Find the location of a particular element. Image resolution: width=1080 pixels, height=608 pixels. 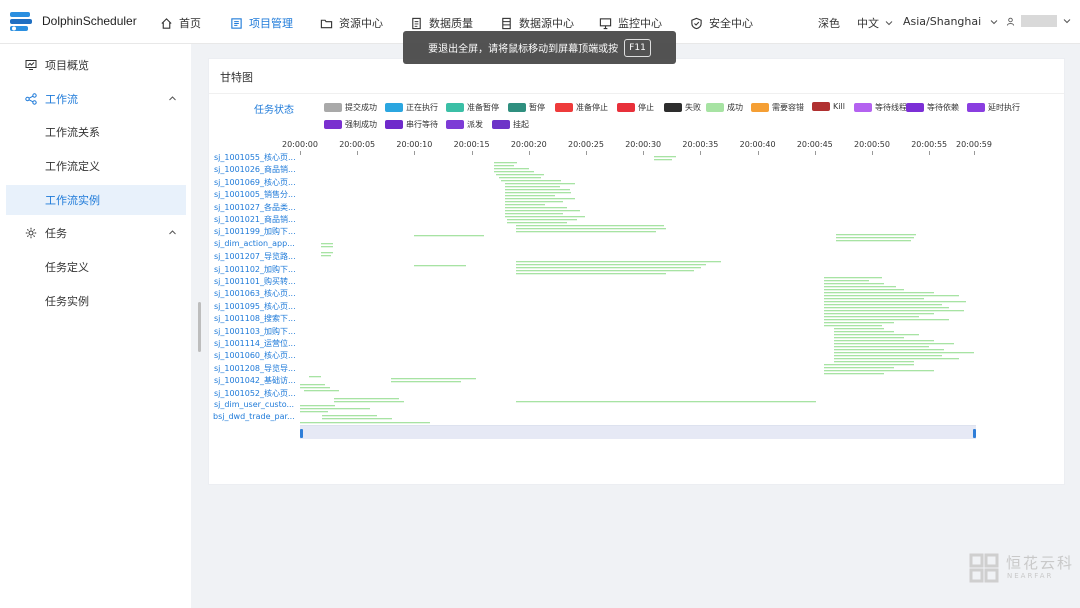

legend-item: 挂起 is located at coordinates (510, 124).